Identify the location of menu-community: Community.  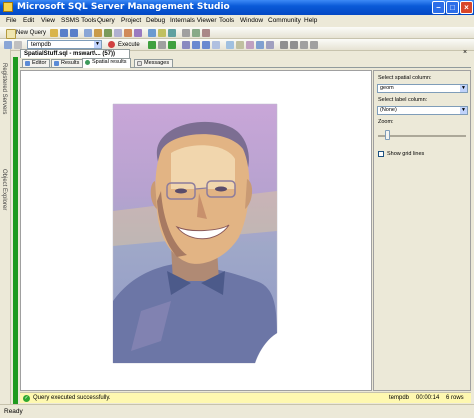
(284, 20).